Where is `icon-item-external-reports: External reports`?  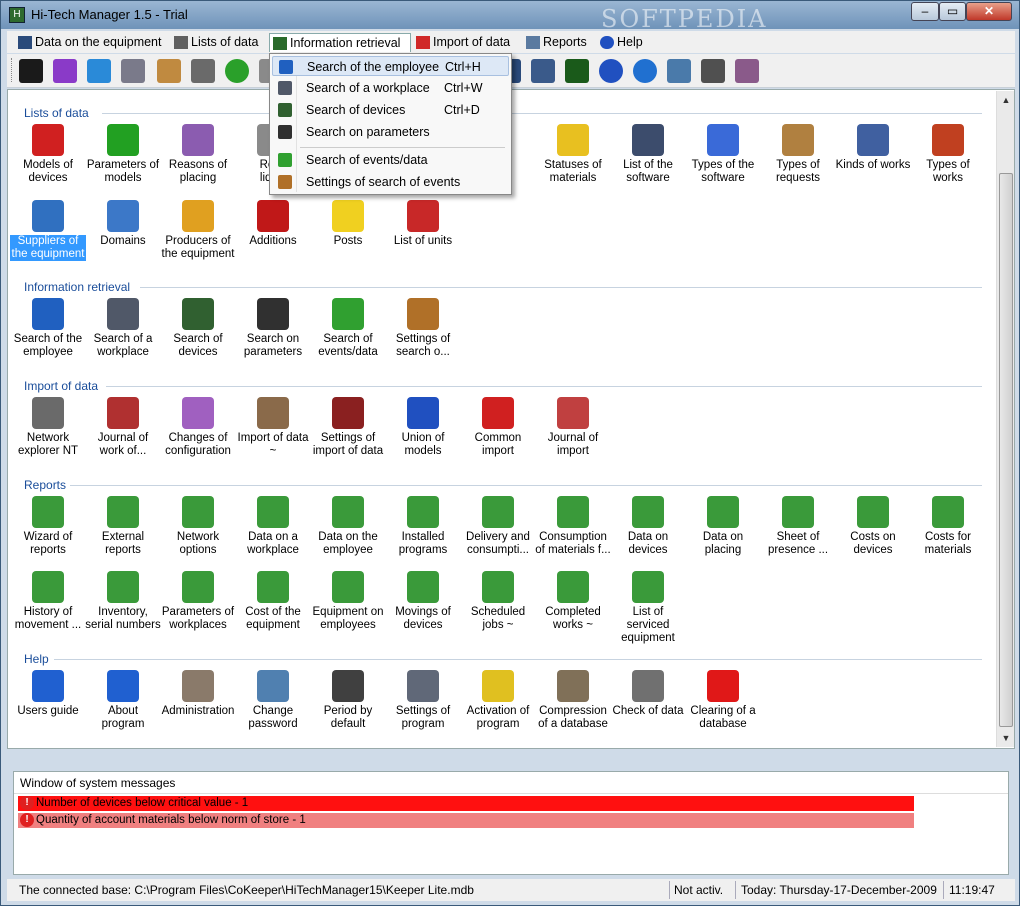 icon-item-external-reports: External reports is located at coordinates (123, 526).